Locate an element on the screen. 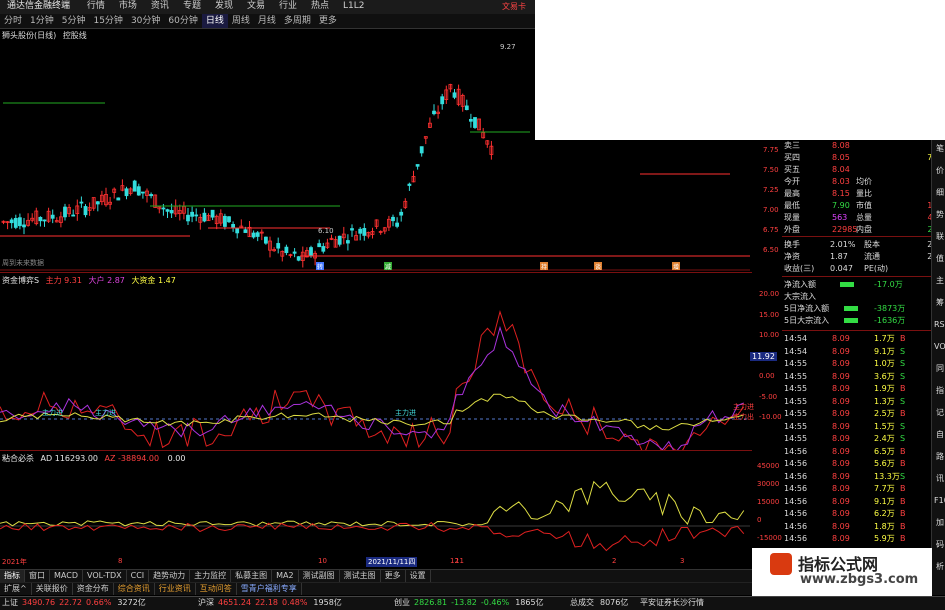 The width and height of the screenshot is (945, 610). period-tab: 周线 is located at coordinates (241, 21).